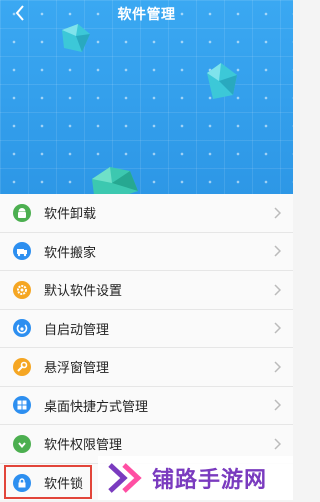 This screenshot has height=502, width=320. Describe the element at coordinates (146, 213) in the screenshot. I see `menu-item-uninstall: 软件卸载` at that location.